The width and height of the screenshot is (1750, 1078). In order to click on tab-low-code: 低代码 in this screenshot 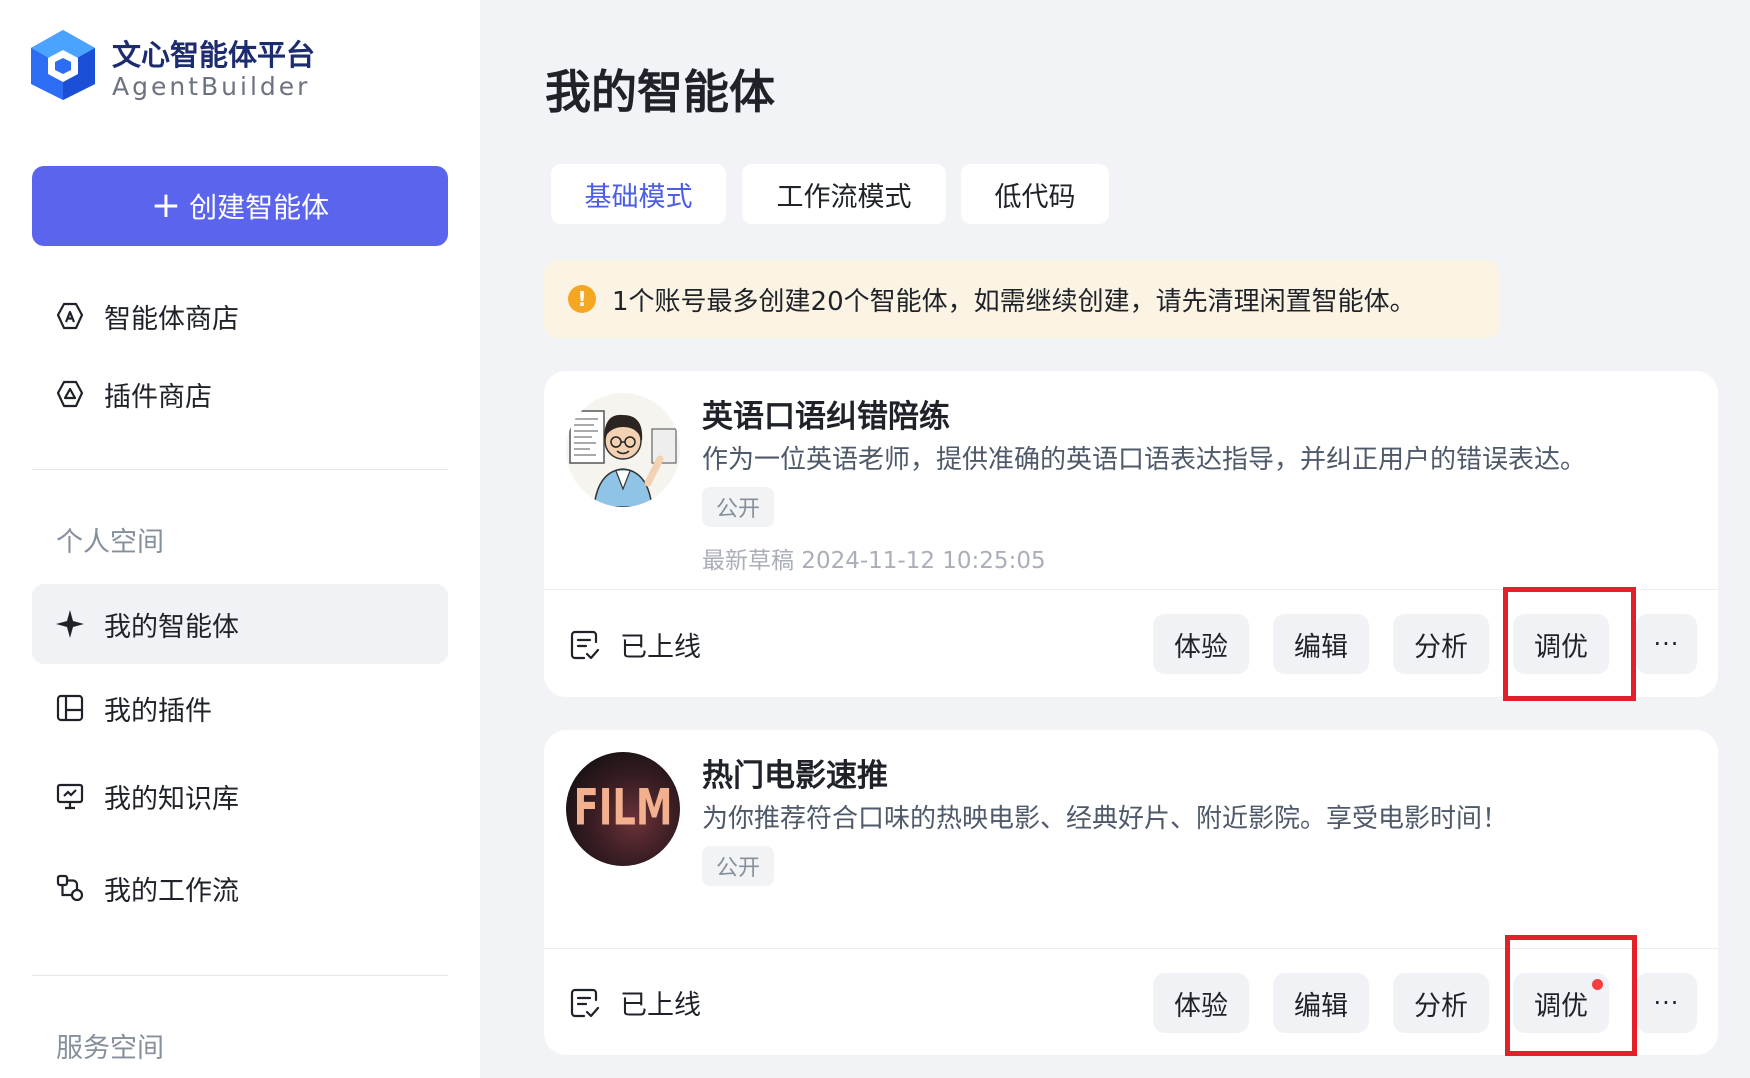, I will do `click(1035, 194)`.